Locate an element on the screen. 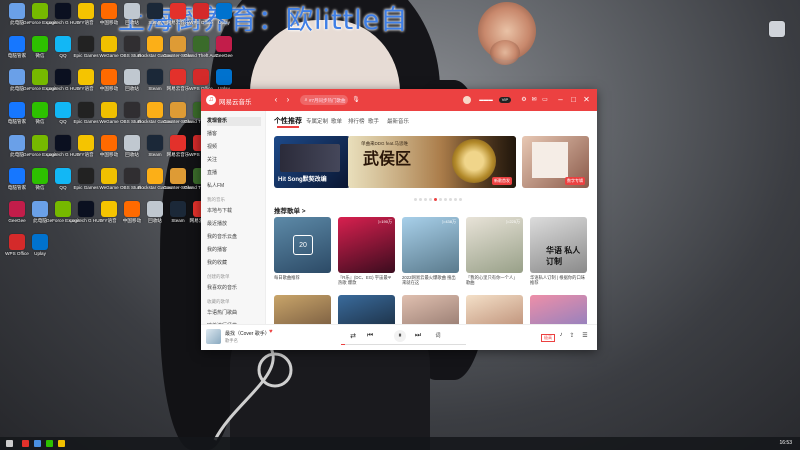 This screenshot has width=800, height=450. playlist-card: ▷225万 「我的心里只有你一个人」 歌曲 is located at coordinates (494, 251).